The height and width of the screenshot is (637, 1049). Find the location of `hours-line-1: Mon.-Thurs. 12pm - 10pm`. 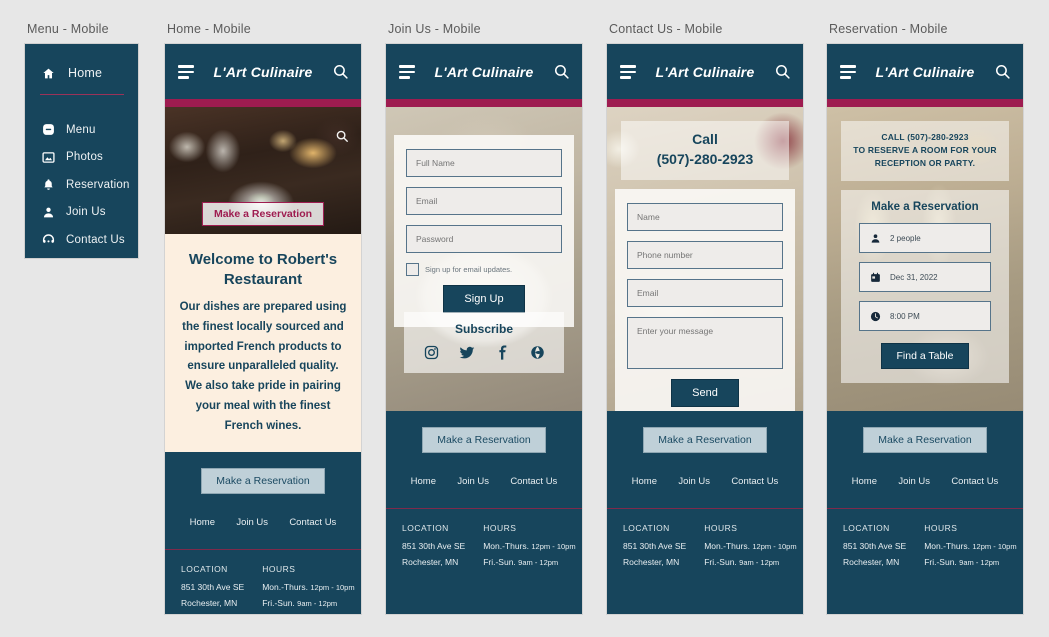

hours-line-1: Mon.-Thurs. 12pm - 10pm is located at coordinates (970, 547).